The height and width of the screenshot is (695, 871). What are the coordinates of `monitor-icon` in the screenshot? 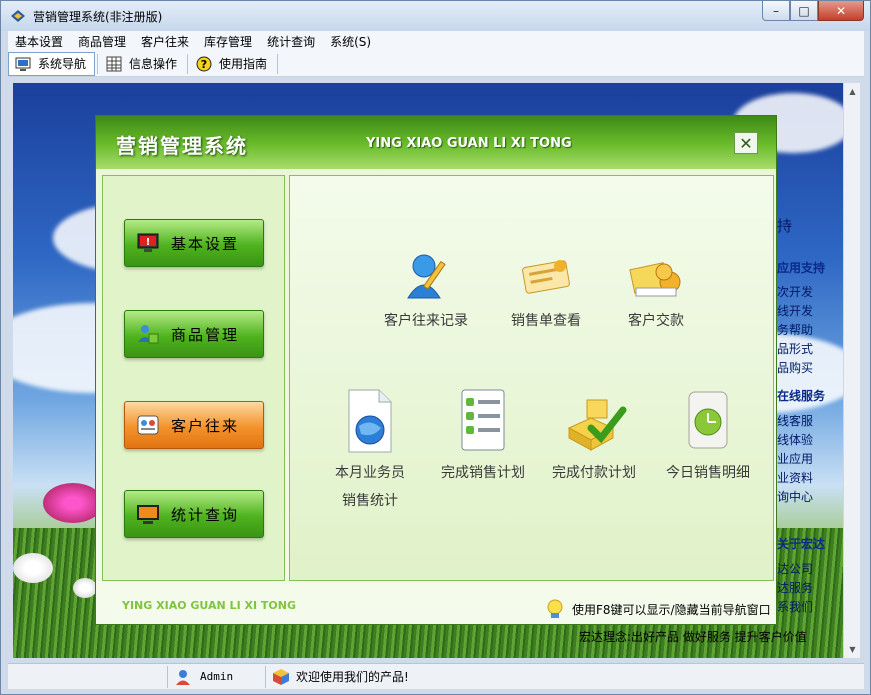 It's located at (23, 64).